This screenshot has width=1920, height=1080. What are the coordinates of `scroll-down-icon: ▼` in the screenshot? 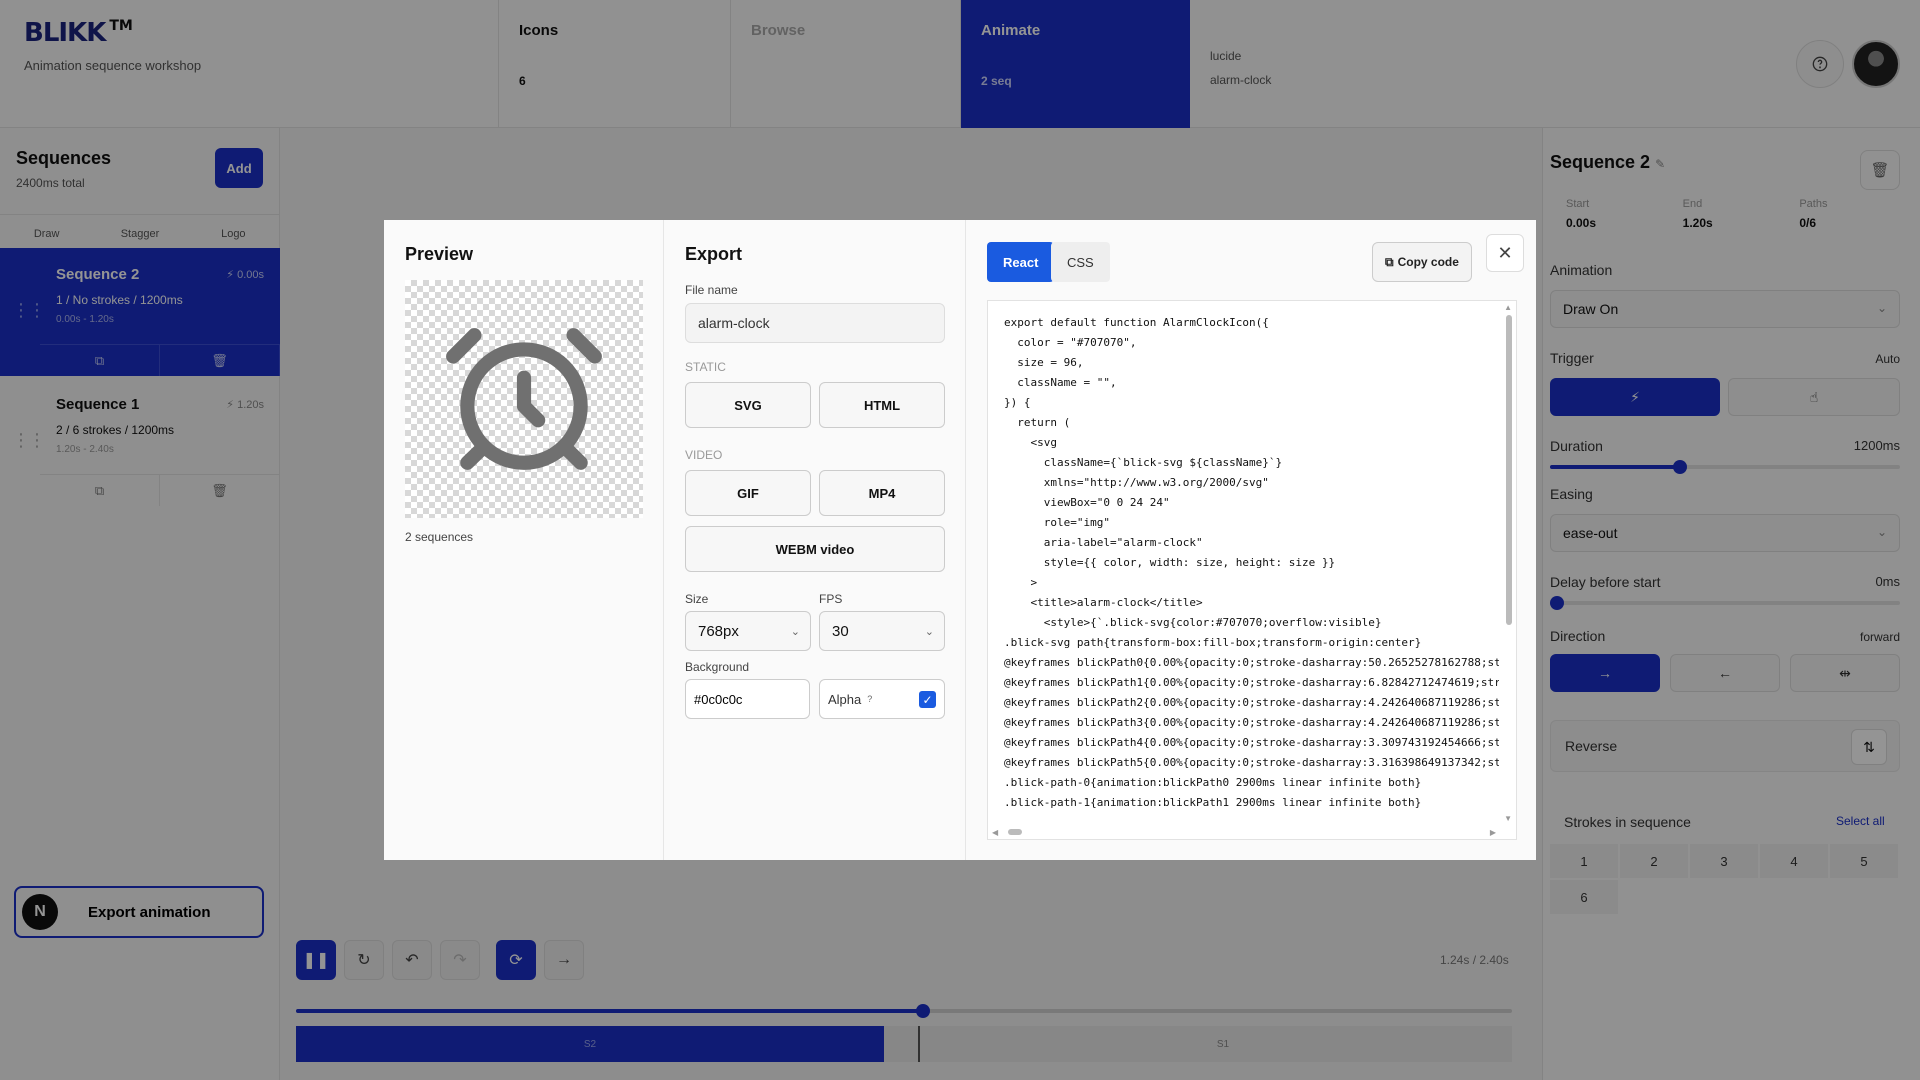 It's located at (1508, 818).